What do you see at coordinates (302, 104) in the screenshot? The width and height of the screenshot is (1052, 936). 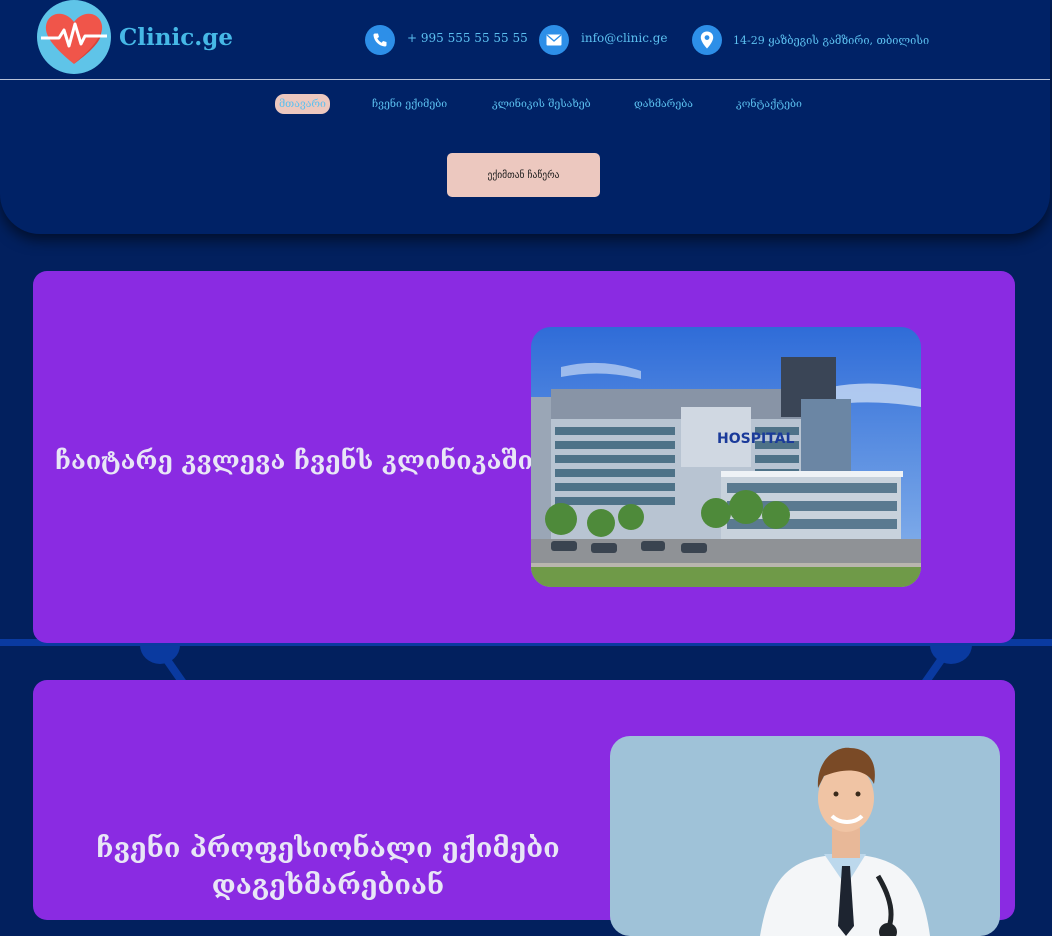 I see `nav-item-home: მთავარი` at bounding box center [302, 104].